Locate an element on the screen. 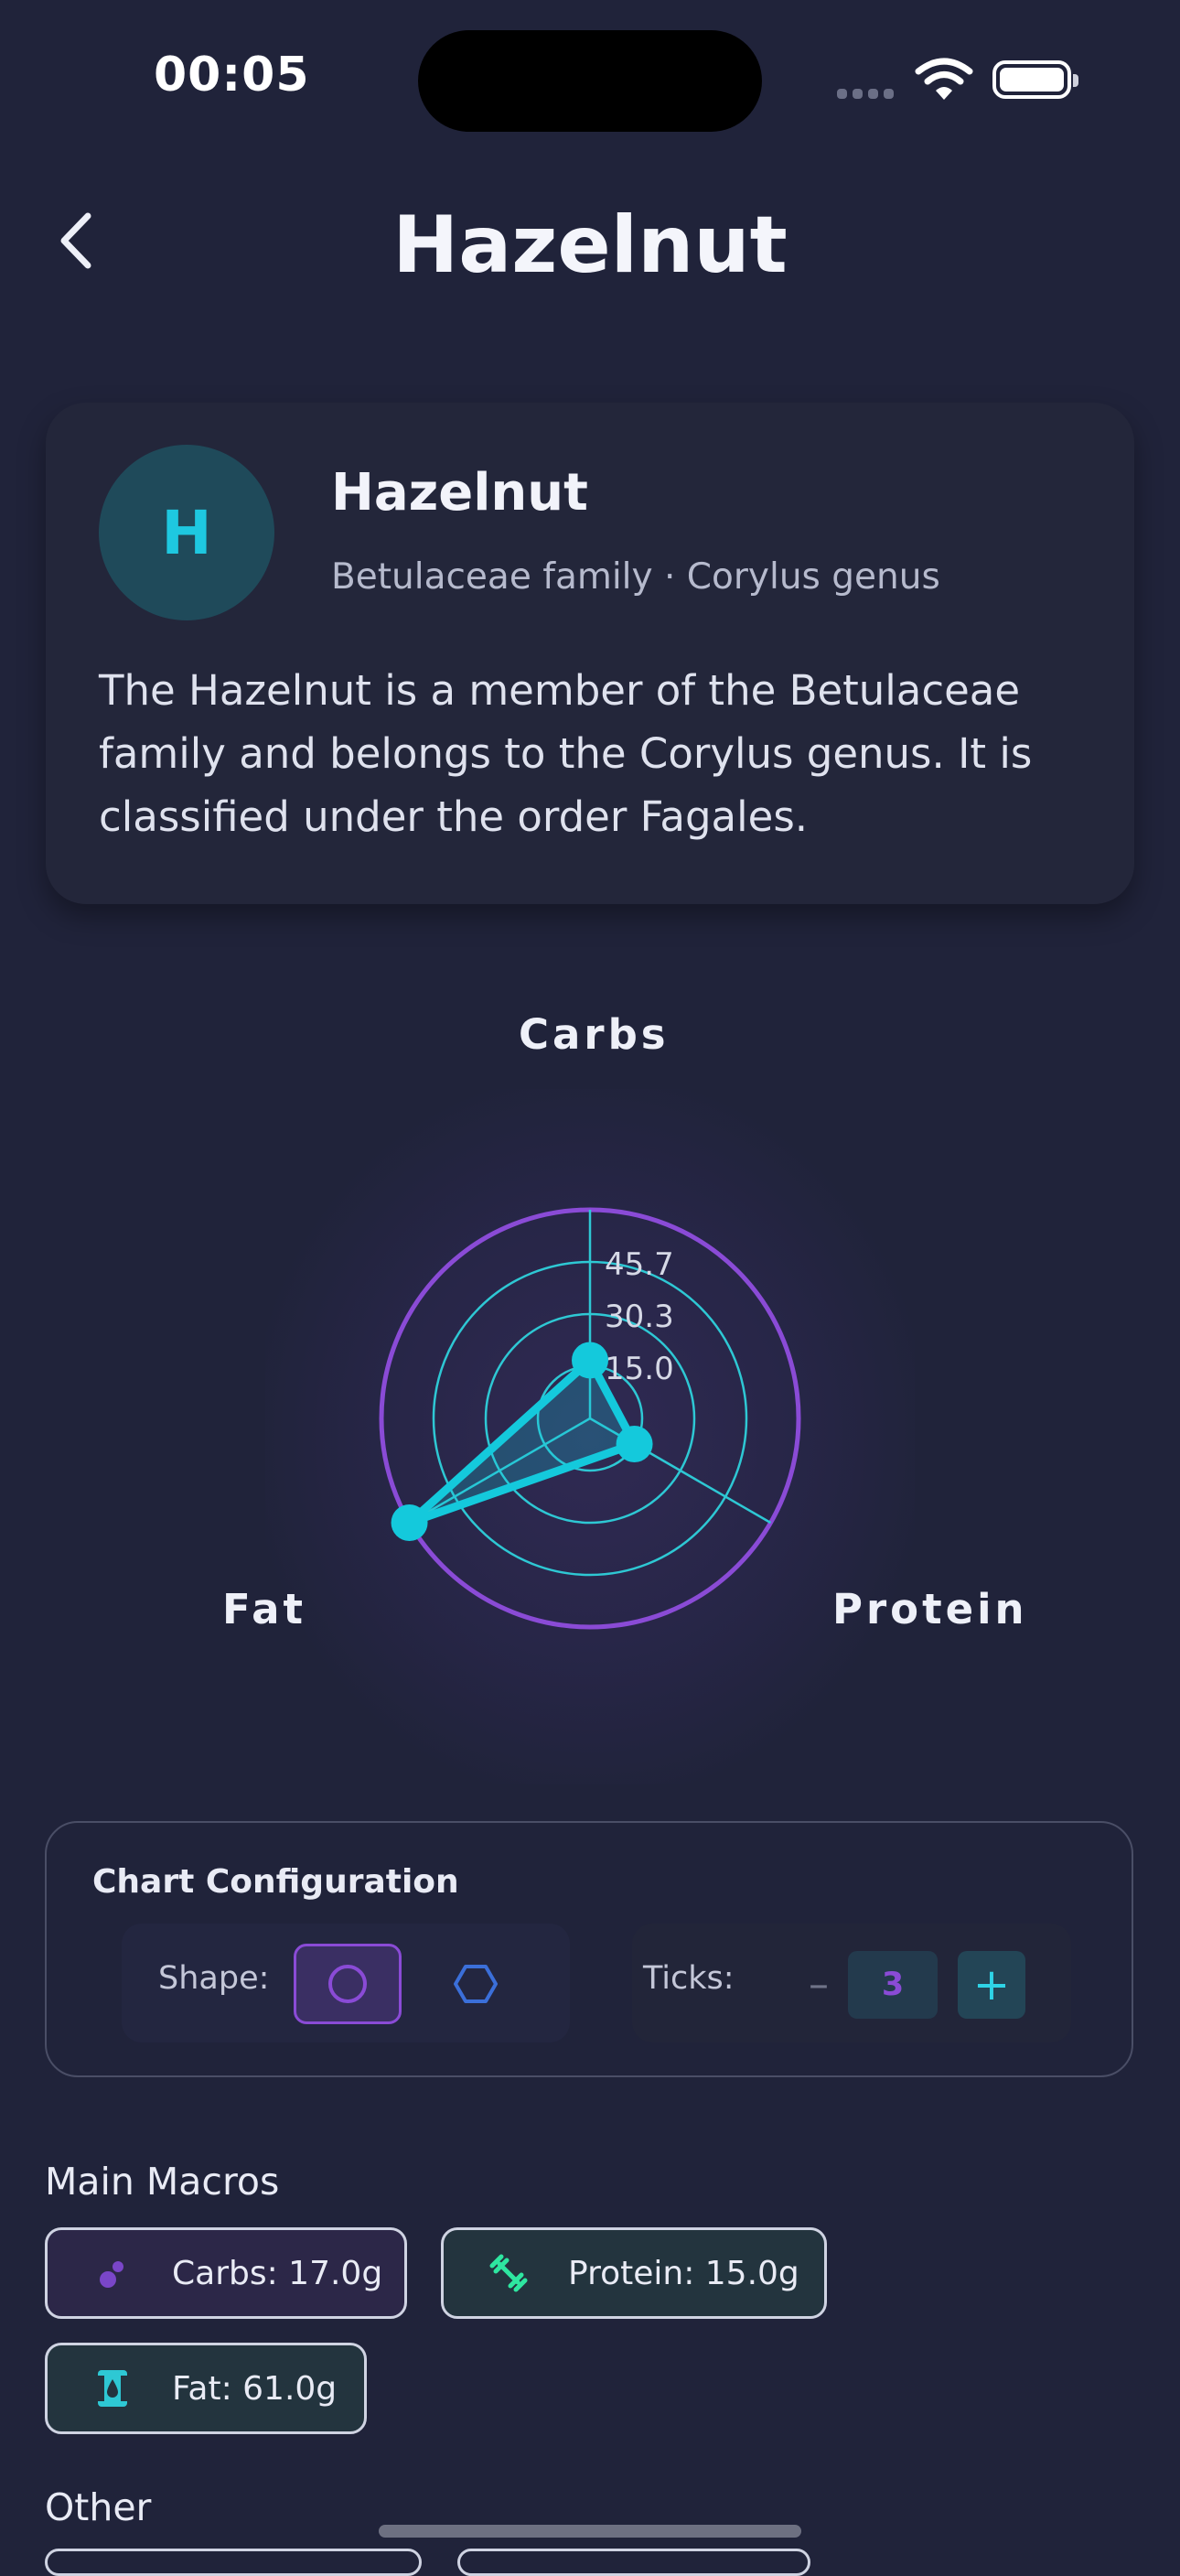  wifi-icon is located at coordinates (944, 81).